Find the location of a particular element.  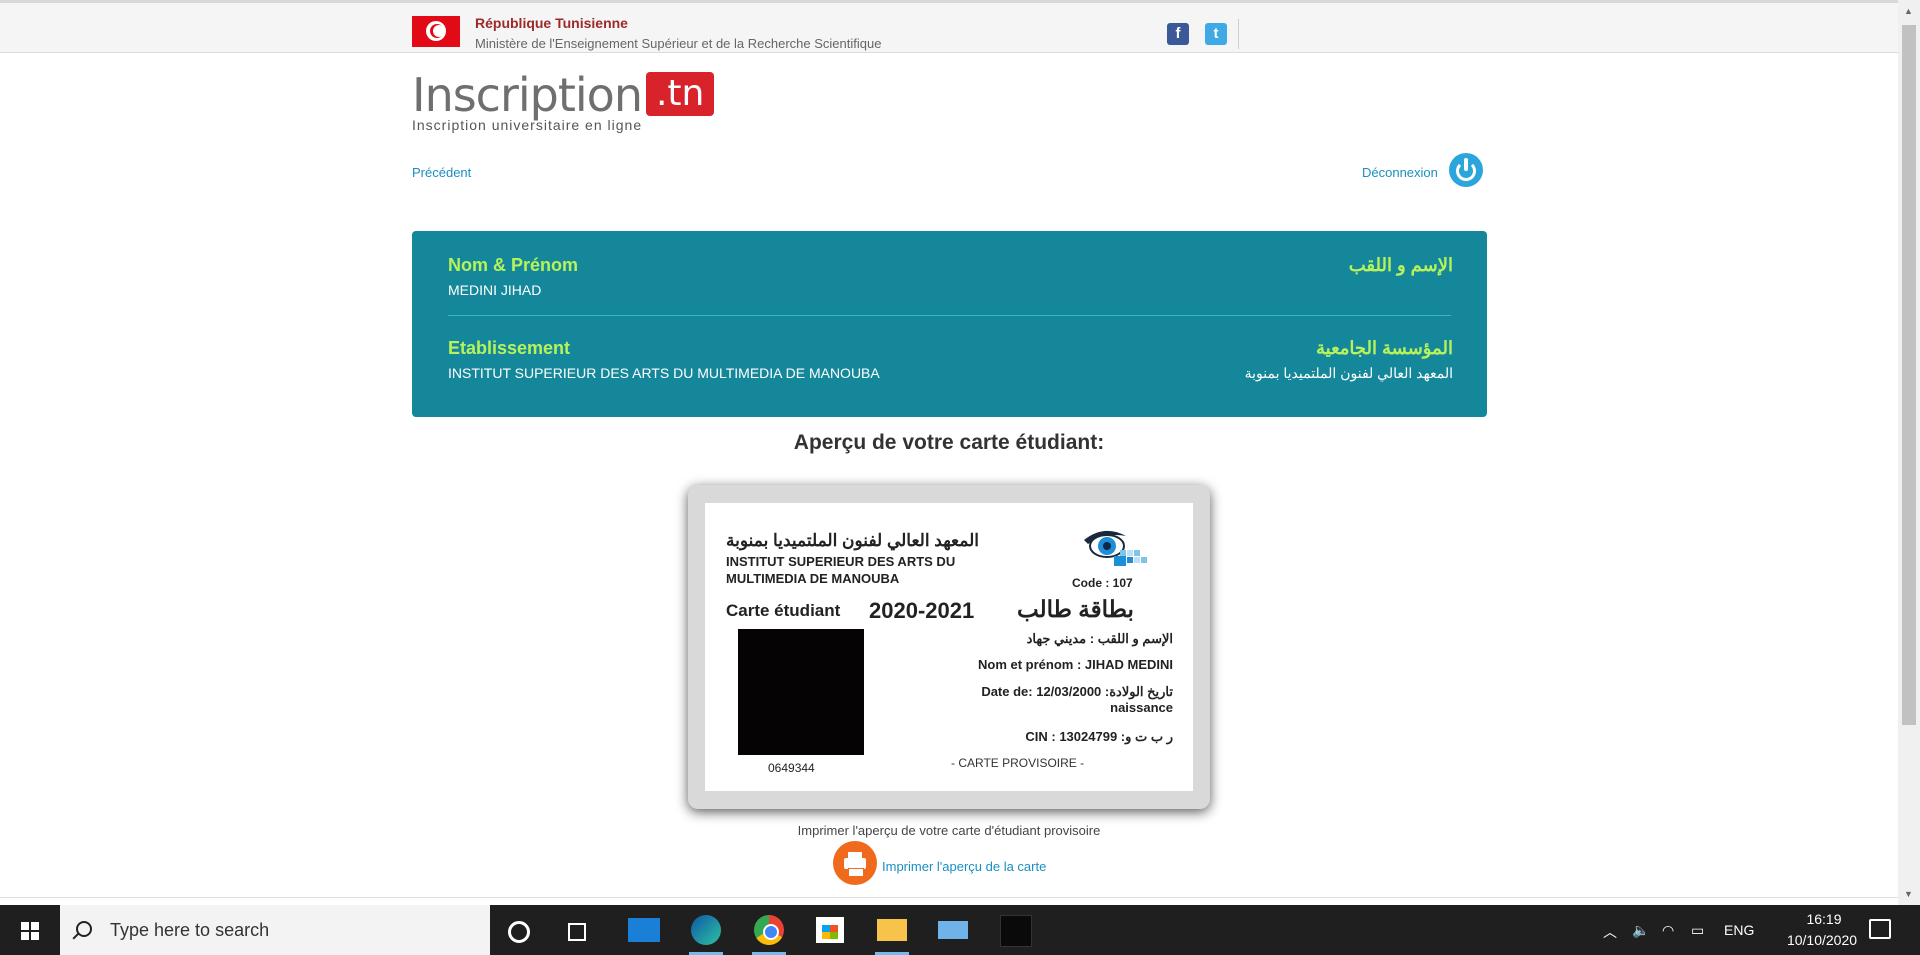

institution-label-fr: Etablissement is located at coordinates (509, 348).